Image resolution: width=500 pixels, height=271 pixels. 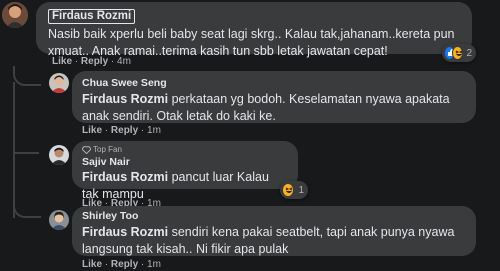 What do you see at coordinates (86, 150) in the screenshot?
I see `diamond-icon` at bounding box center [86, 150].